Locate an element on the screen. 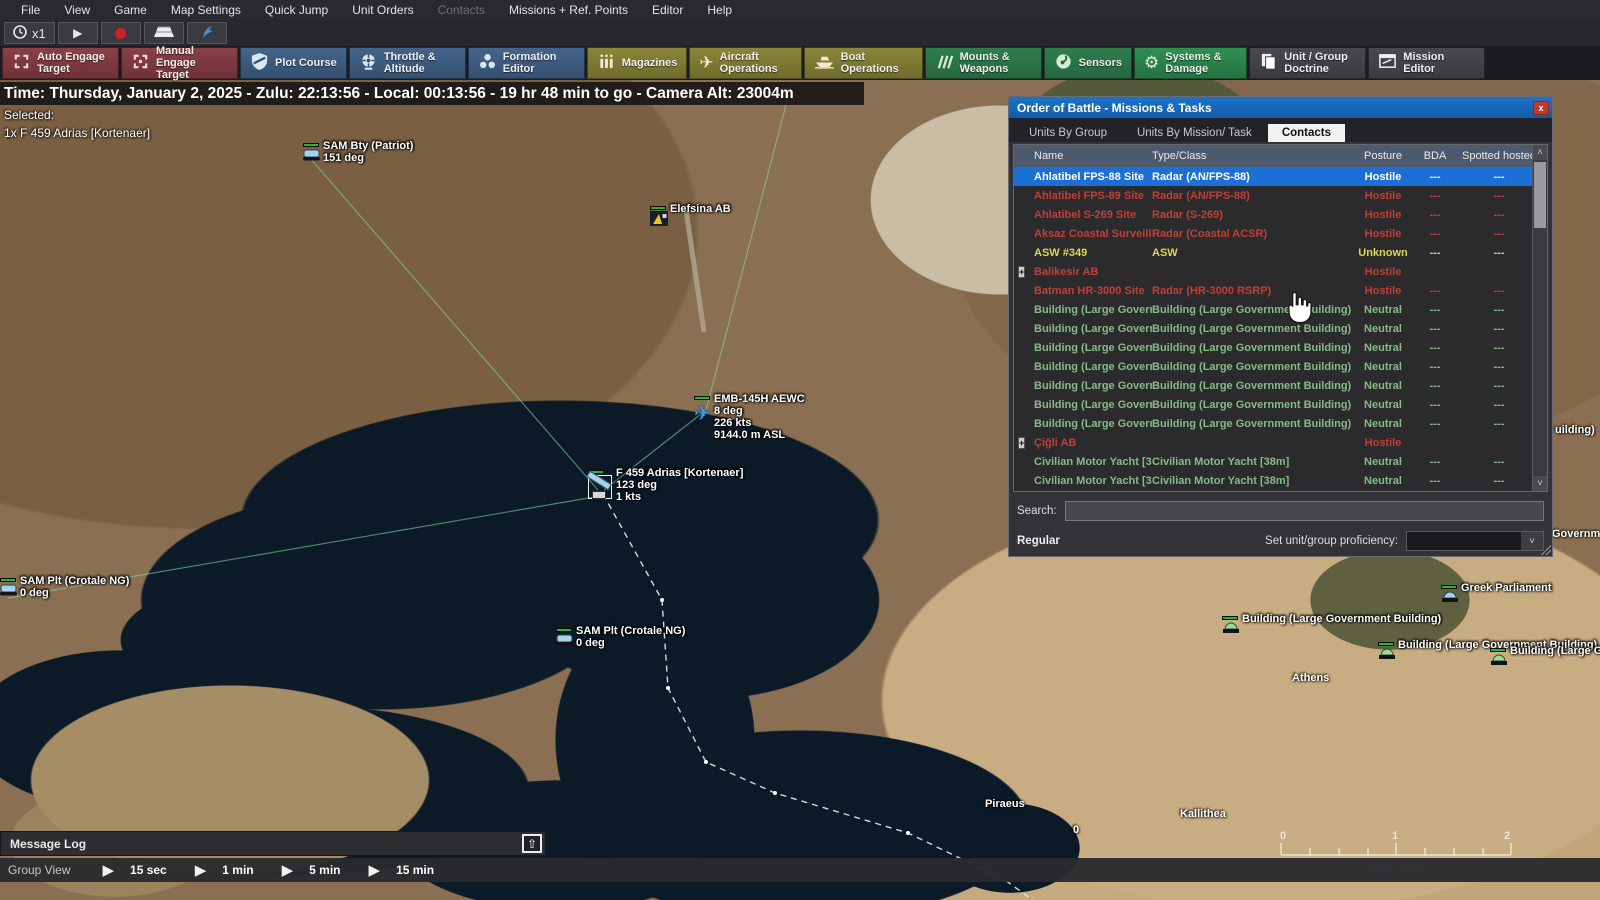 The width and height of the screenshot is (1600, 900). menu-game: Game is located at coordinates (130, 10).